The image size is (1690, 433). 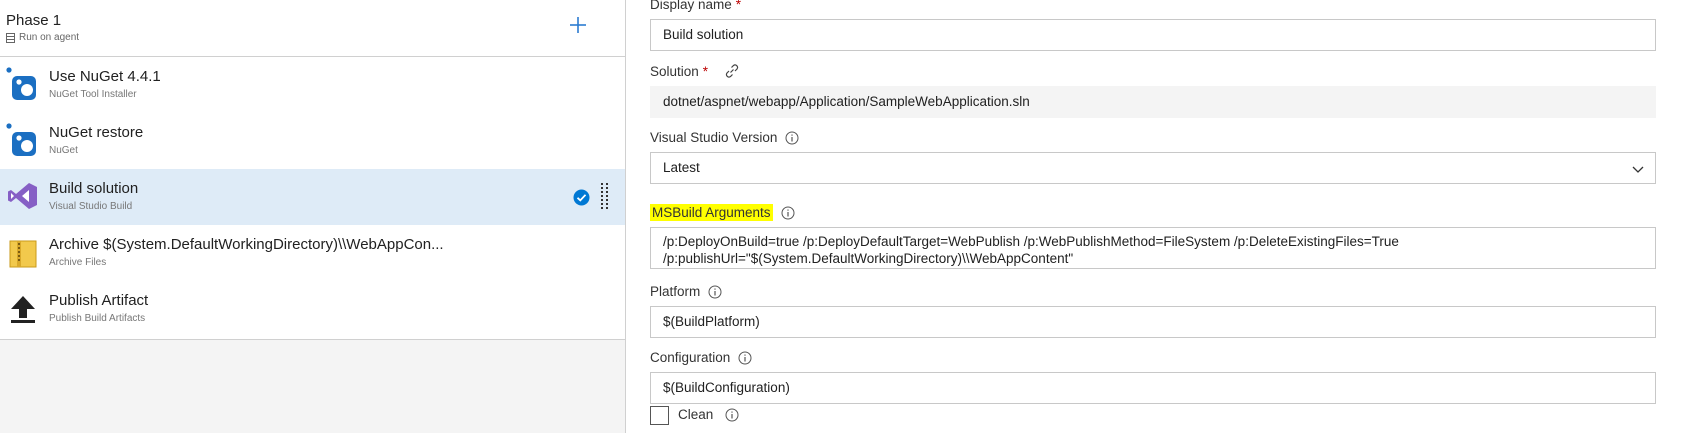 What do you see at coordinates (1153, 388) in the screenshot?
I see `configuration-input: $(BuildConfiguration)` at bounding box center [1153, 388].